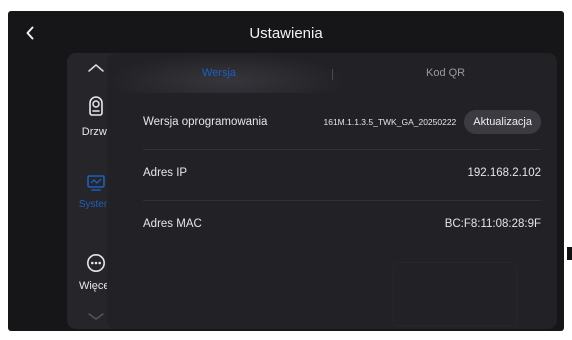 This screenshot has height=340, width=572. What do you see at coordinates (342, 224) in the screenshot?
I see `row-mac-address: Adres MAC BC:F8:11:08:28:9F` at bounding box center [342, 224].